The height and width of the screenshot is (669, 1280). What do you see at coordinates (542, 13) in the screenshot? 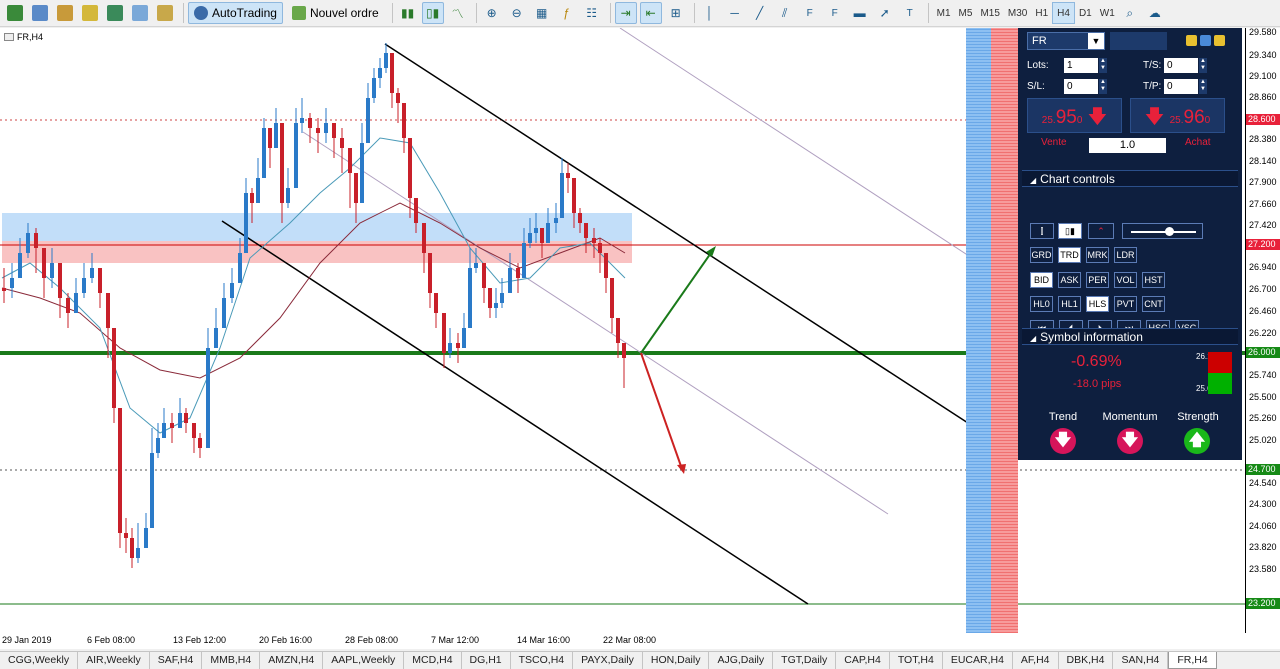
I see `tile-windows-icon: ▦` at bounding box center [542, 13].